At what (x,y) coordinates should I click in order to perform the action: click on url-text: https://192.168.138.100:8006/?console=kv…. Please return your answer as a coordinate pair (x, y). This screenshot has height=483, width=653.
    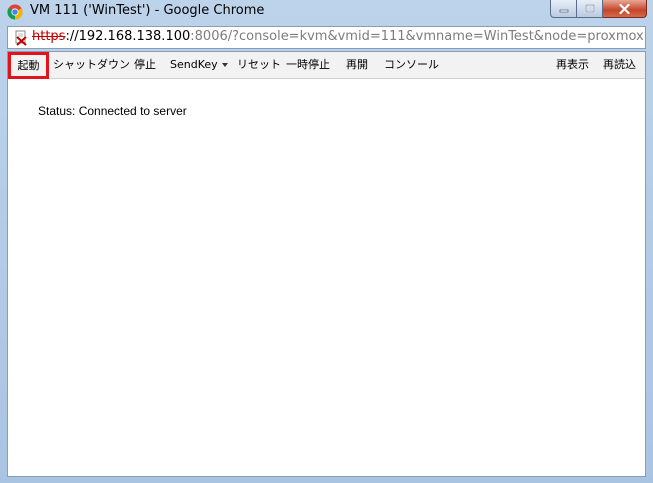
    Looking at the image, I should click on (338, 36).